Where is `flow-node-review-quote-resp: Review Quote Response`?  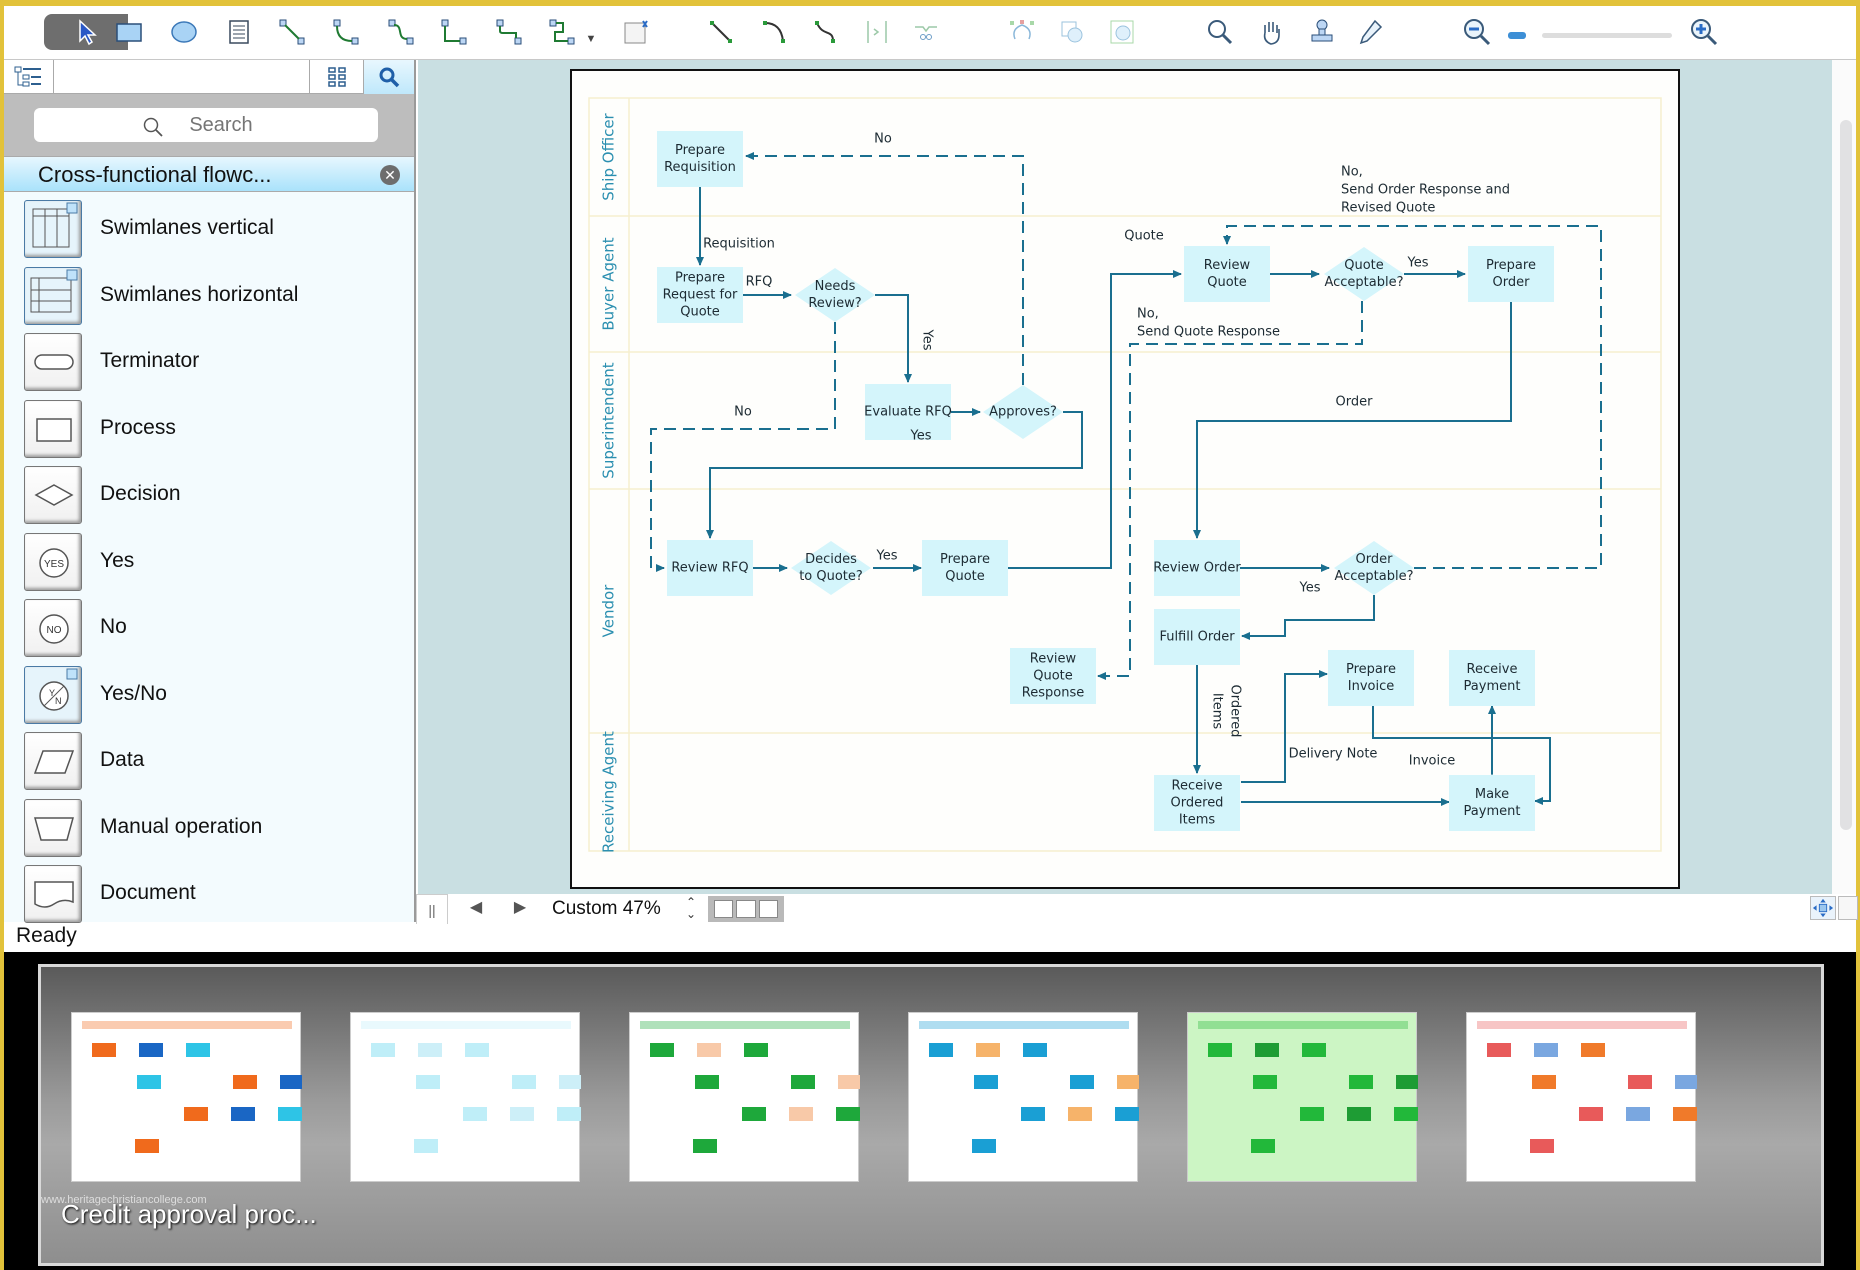
flow-node-review-quote-resp: Review Quote Response is located at coordinates (1053, 676).